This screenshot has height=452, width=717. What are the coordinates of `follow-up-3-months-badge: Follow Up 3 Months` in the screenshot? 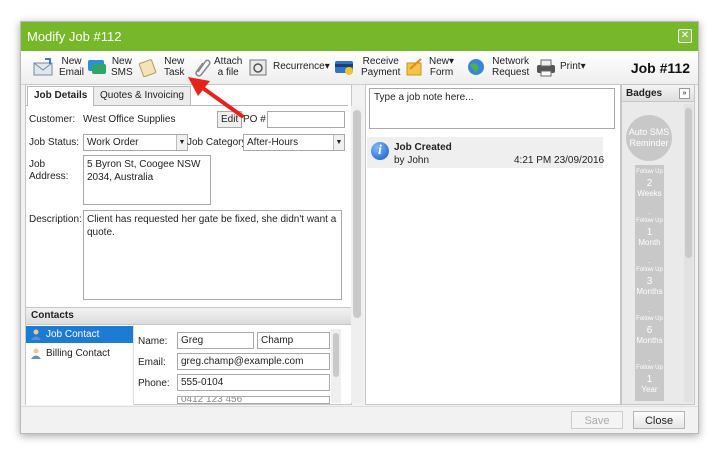 It's located at (649, 291).